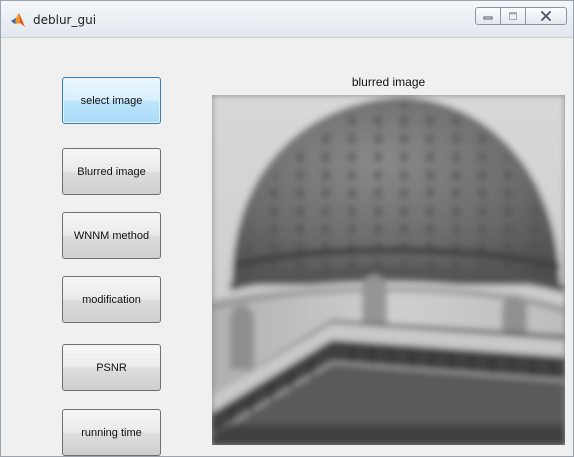  I want to click on close-button, so click(546, 16).